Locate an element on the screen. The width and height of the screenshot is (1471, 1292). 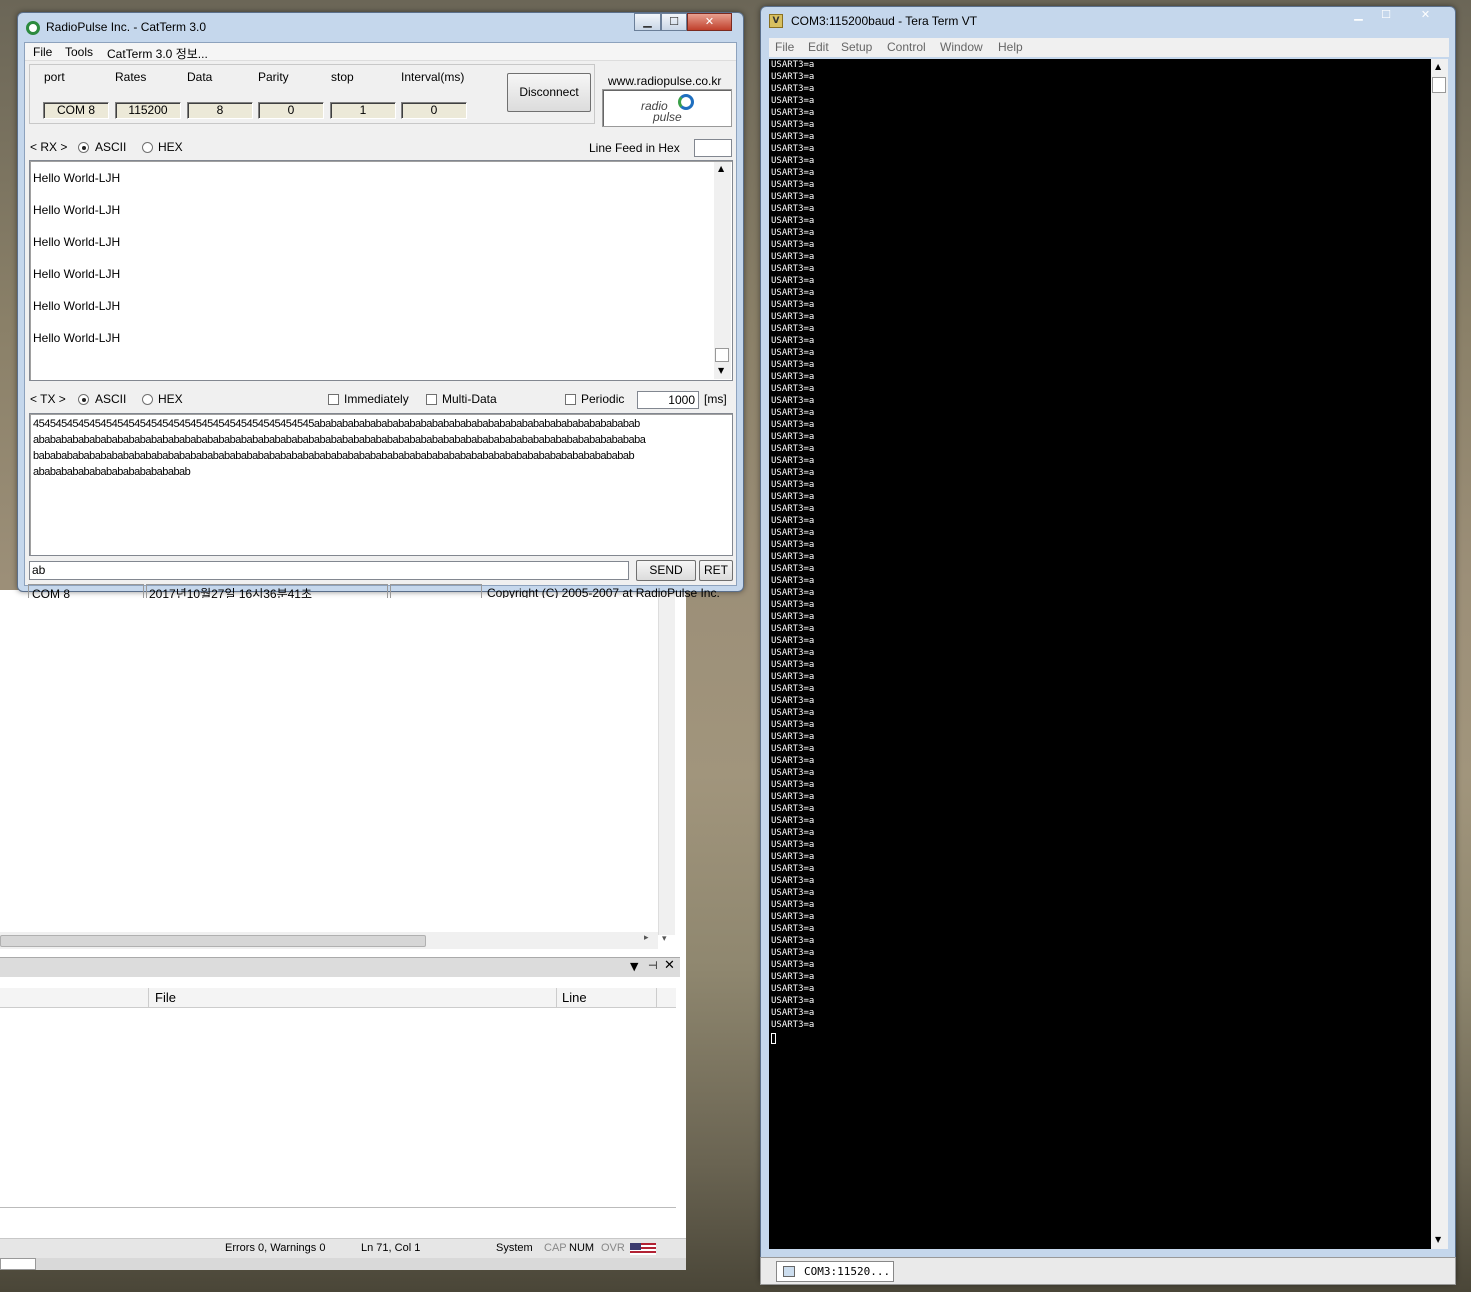
tt-menu-window: Window is located at coordinates (961, 47).